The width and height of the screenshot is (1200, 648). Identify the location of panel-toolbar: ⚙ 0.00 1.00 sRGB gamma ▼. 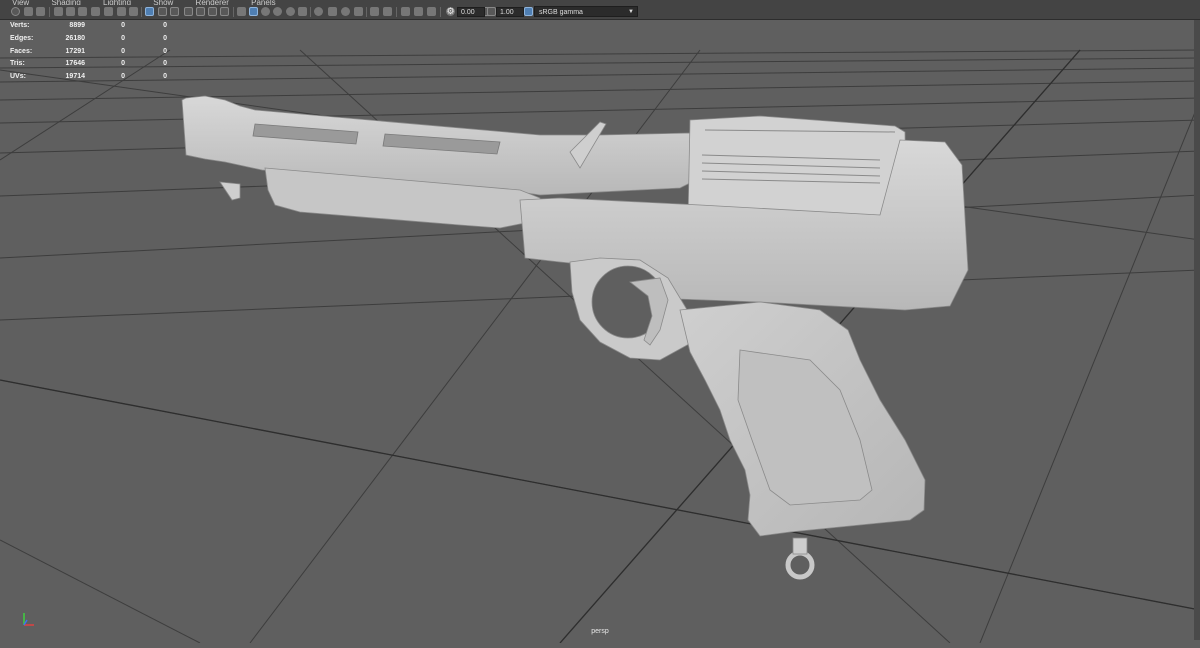
(600, 12).